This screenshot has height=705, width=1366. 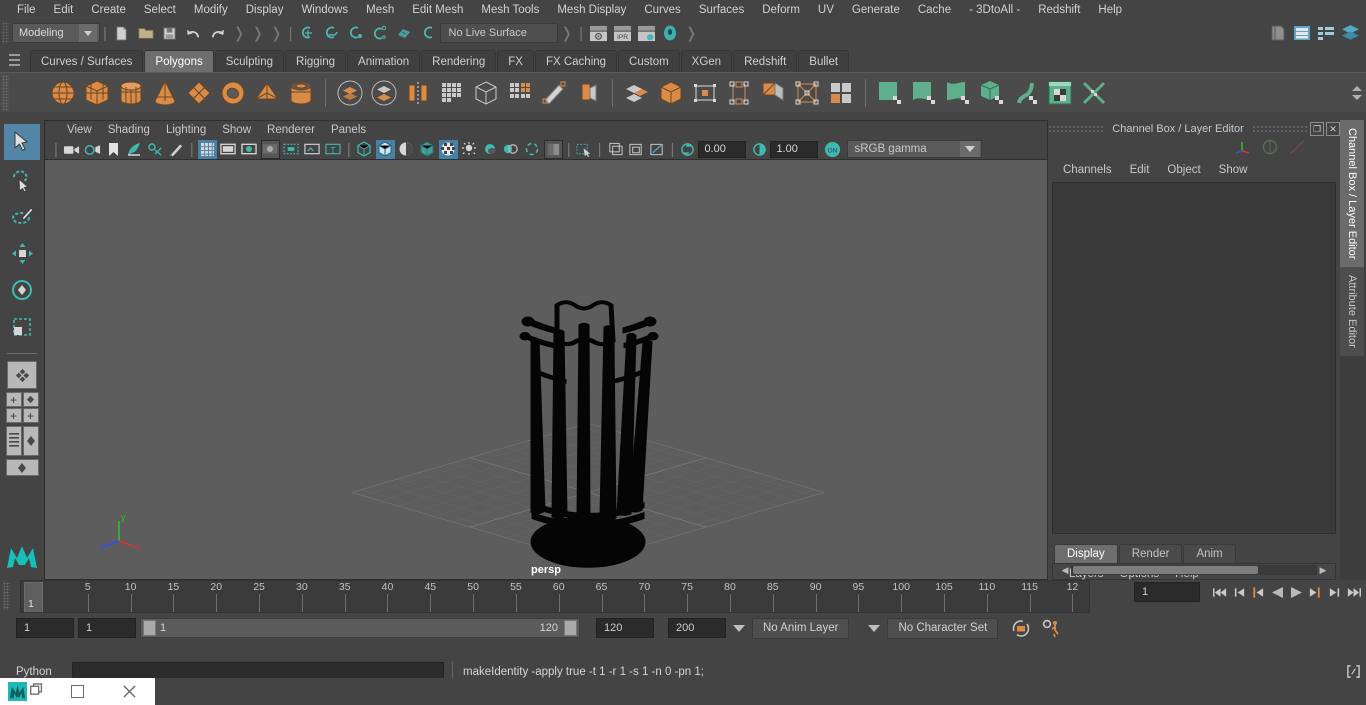 What do you see at coordinates (30, 415) in the screenshot?
I see `layout-cell-4: +` at bounding box center [30, 415].